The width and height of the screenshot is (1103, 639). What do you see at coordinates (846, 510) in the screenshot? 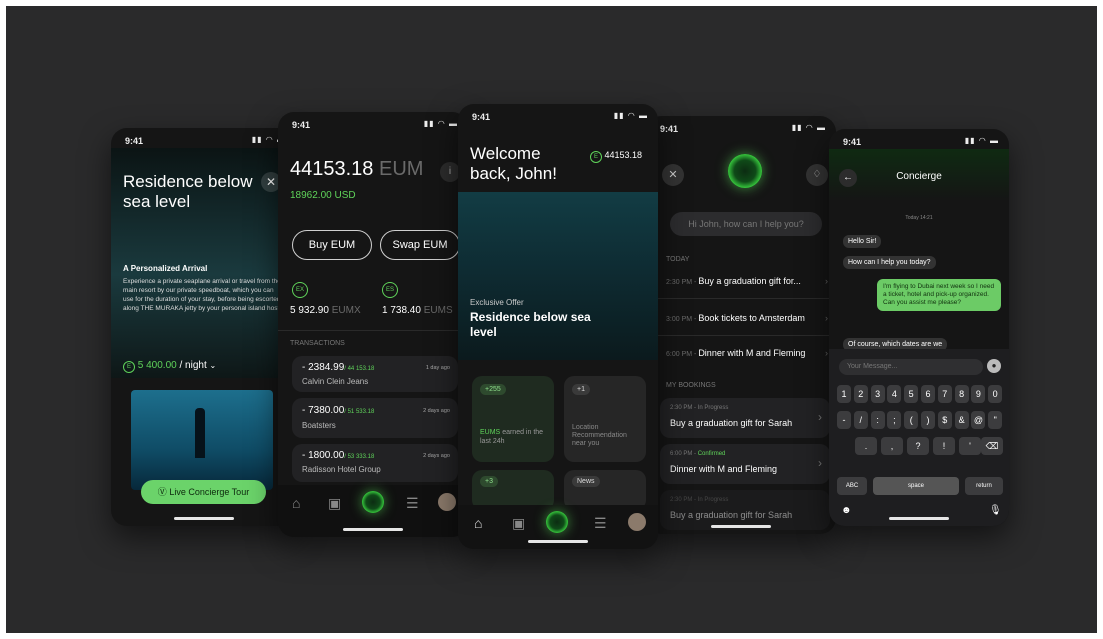
I see `emoji-icon: ☻` at bounding box center [846, 510].